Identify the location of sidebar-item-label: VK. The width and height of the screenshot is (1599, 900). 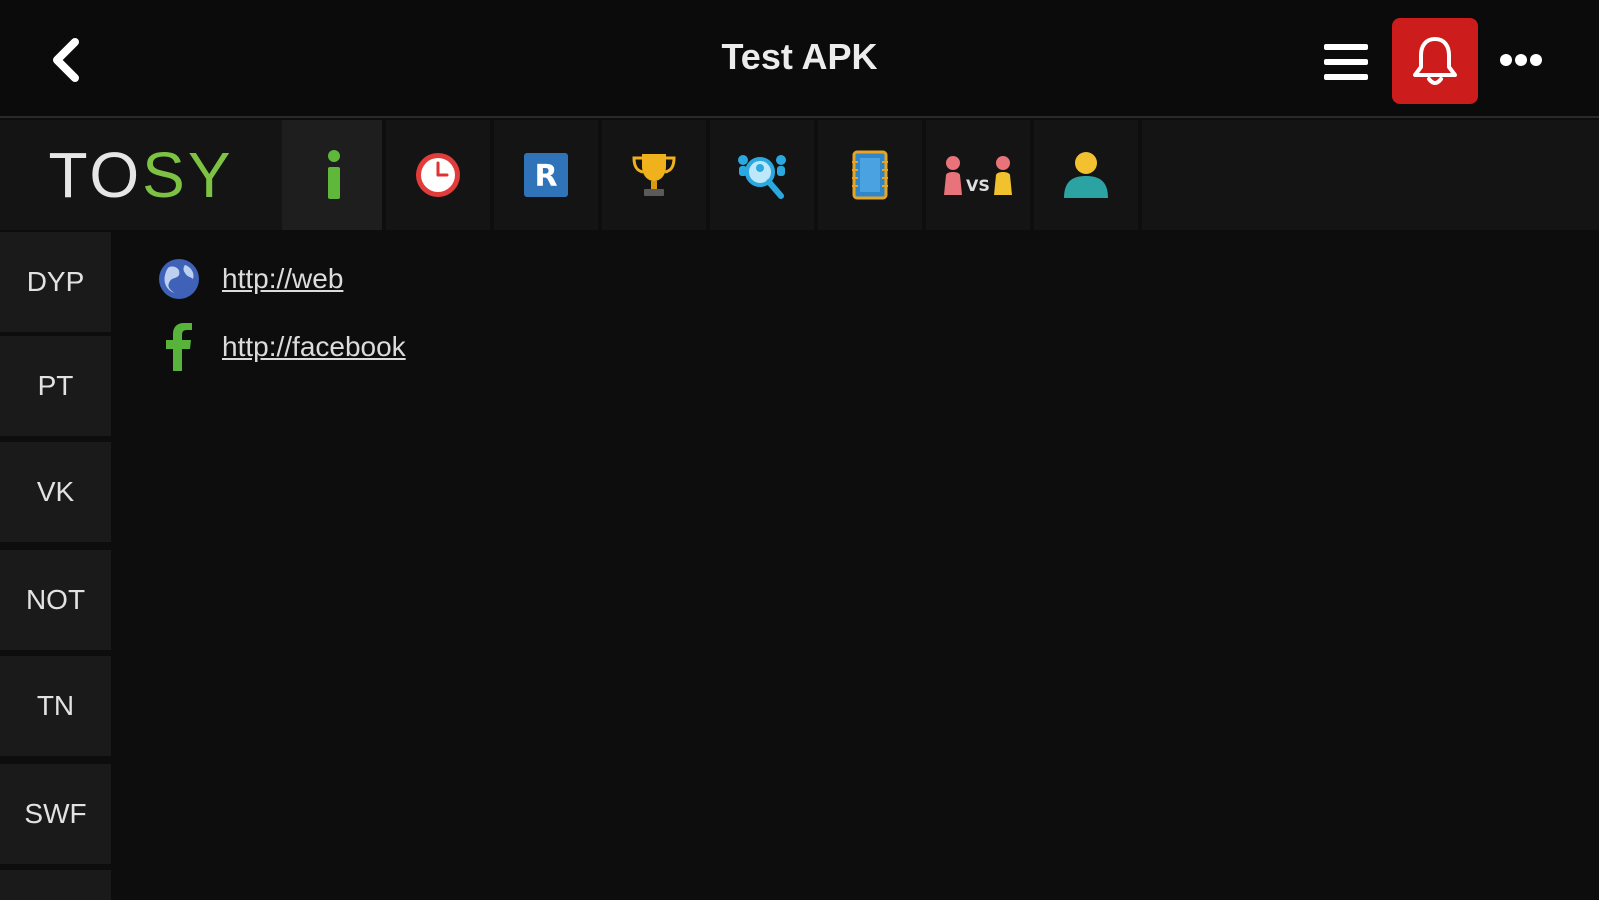
(55, 491).